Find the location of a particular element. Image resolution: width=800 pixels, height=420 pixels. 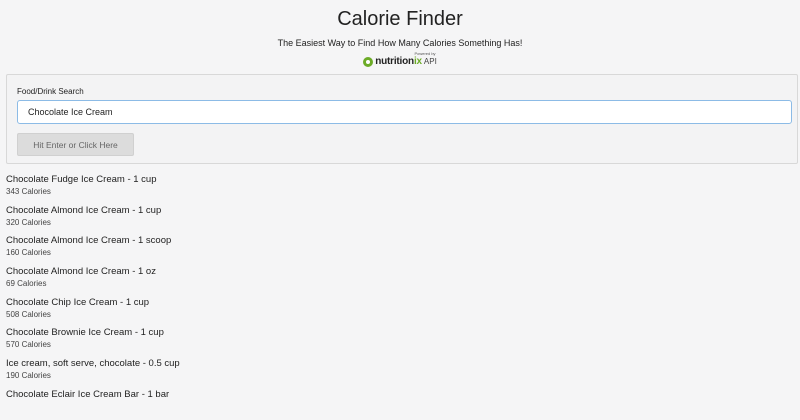

logo-text-main: nutrition is located at coordinates (394, 61).